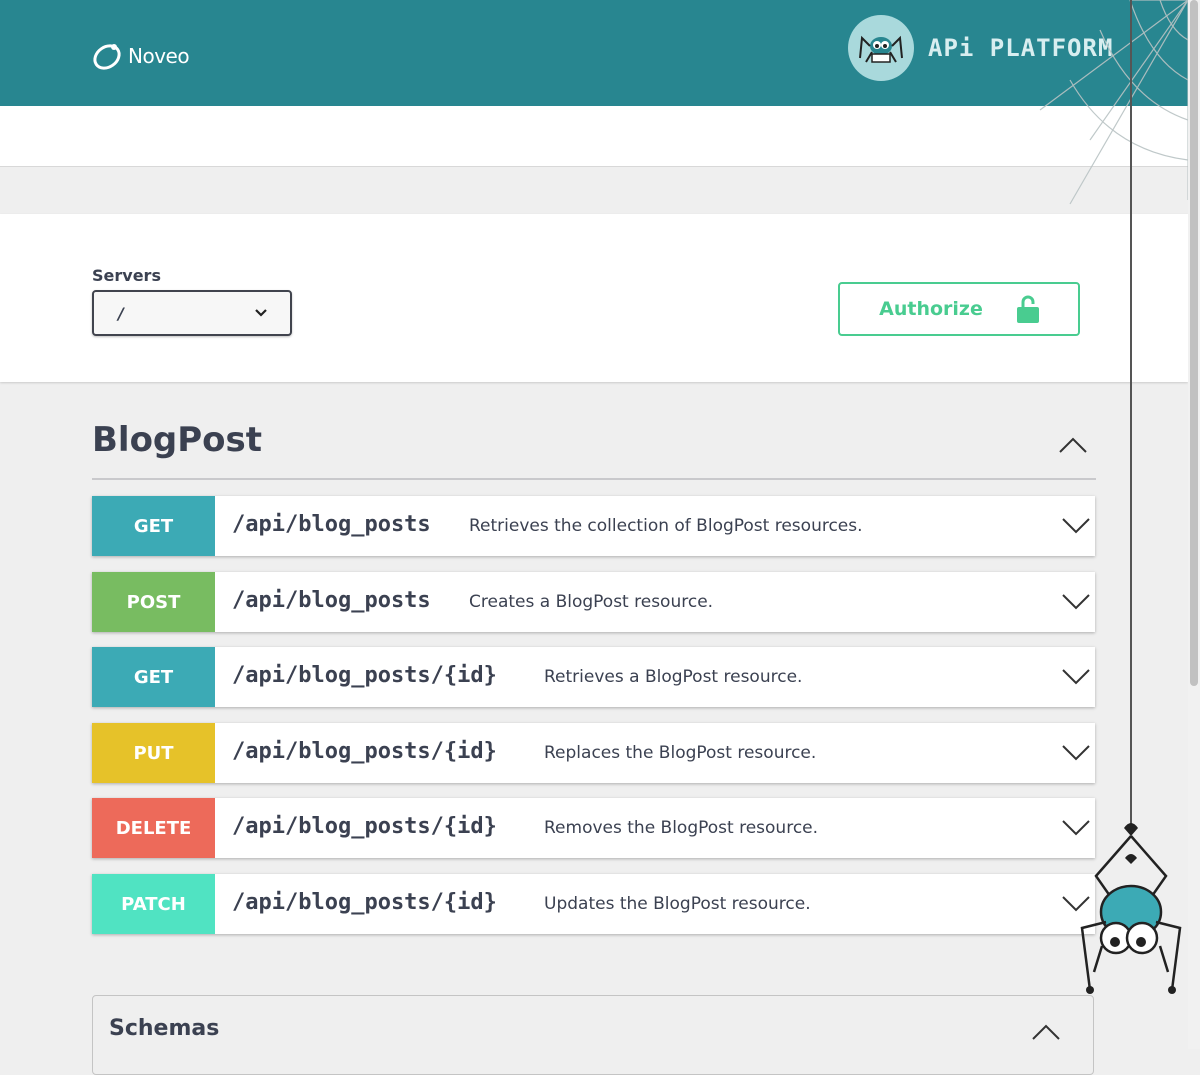 This screenshot has height=1075, width=1200. I want to click on operation-summary: Replaces the BlogPost resource., so click(680, 753).